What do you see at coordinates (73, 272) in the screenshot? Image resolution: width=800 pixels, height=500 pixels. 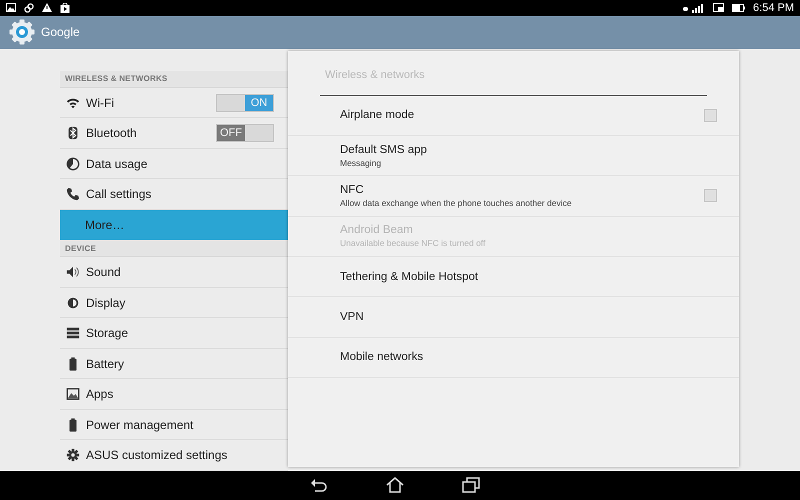 I see `speaker-icon` at bounding box center [73, 272].